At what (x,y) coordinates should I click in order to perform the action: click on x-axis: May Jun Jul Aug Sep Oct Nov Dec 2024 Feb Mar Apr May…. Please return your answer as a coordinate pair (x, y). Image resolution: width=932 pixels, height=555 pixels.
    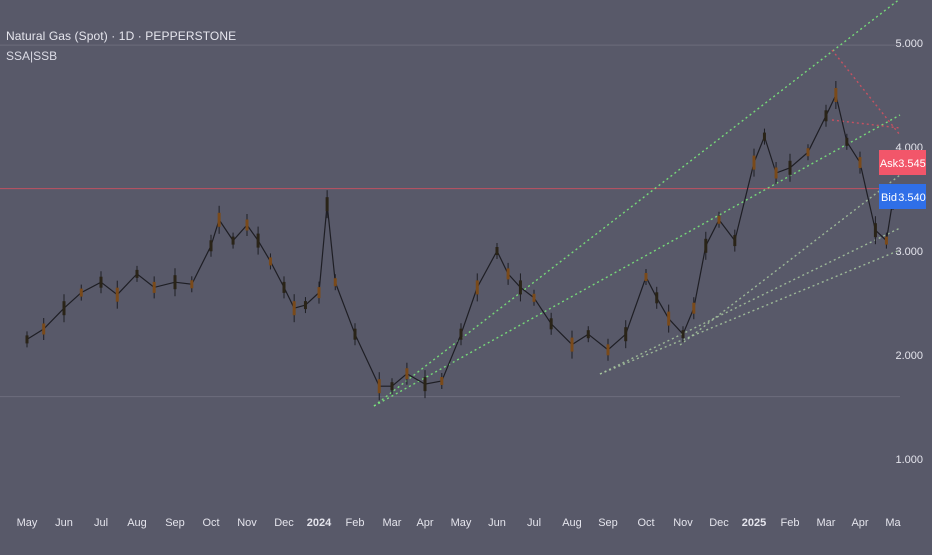
    Looking at the image, I should click on (459, 523).